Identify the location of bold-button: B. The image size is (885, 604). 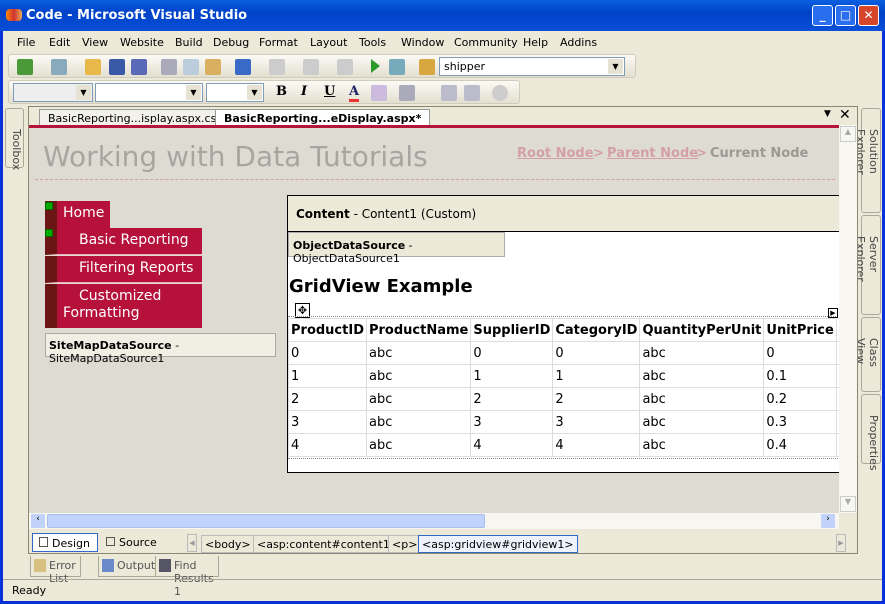
(281, 91).